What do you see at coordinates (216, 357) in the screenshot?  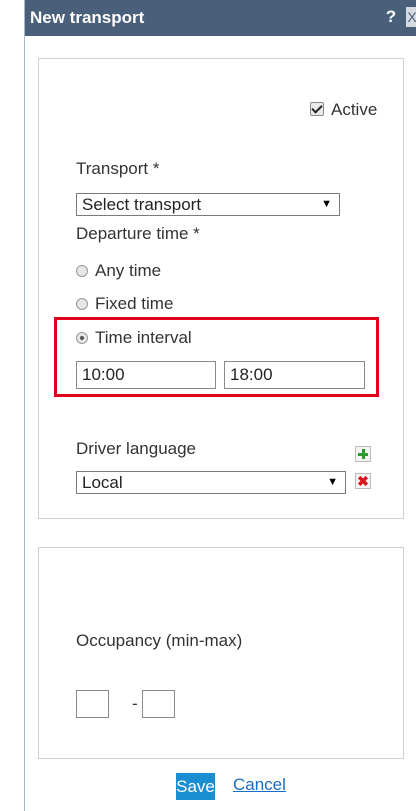 I see `time-interval-highlight` at bounding box center [216, 357].